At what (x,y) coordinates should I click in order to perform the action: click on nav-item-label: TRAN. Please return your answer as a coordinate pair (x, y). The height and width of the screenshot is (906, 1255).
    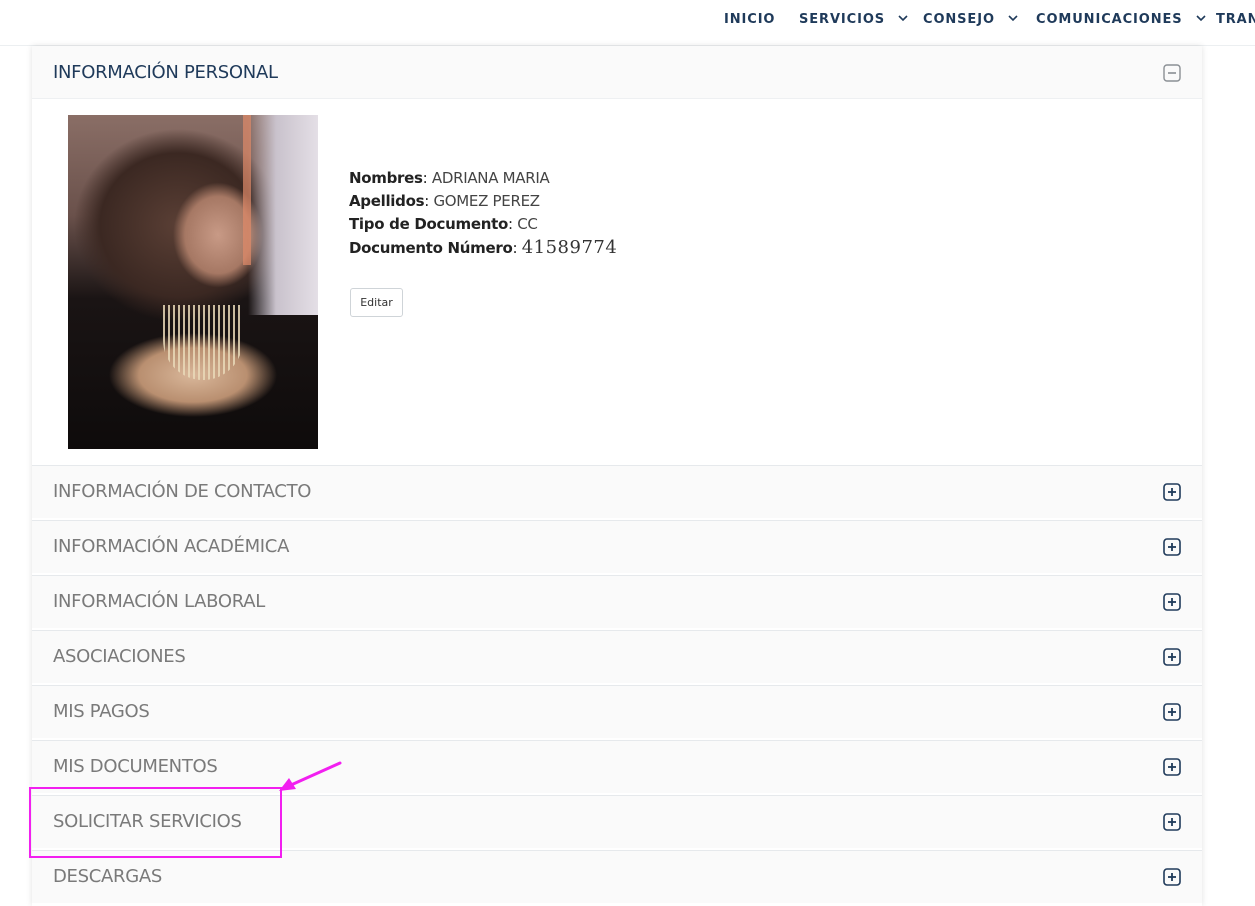
    Looking at the image, I should click on (1235, 19).